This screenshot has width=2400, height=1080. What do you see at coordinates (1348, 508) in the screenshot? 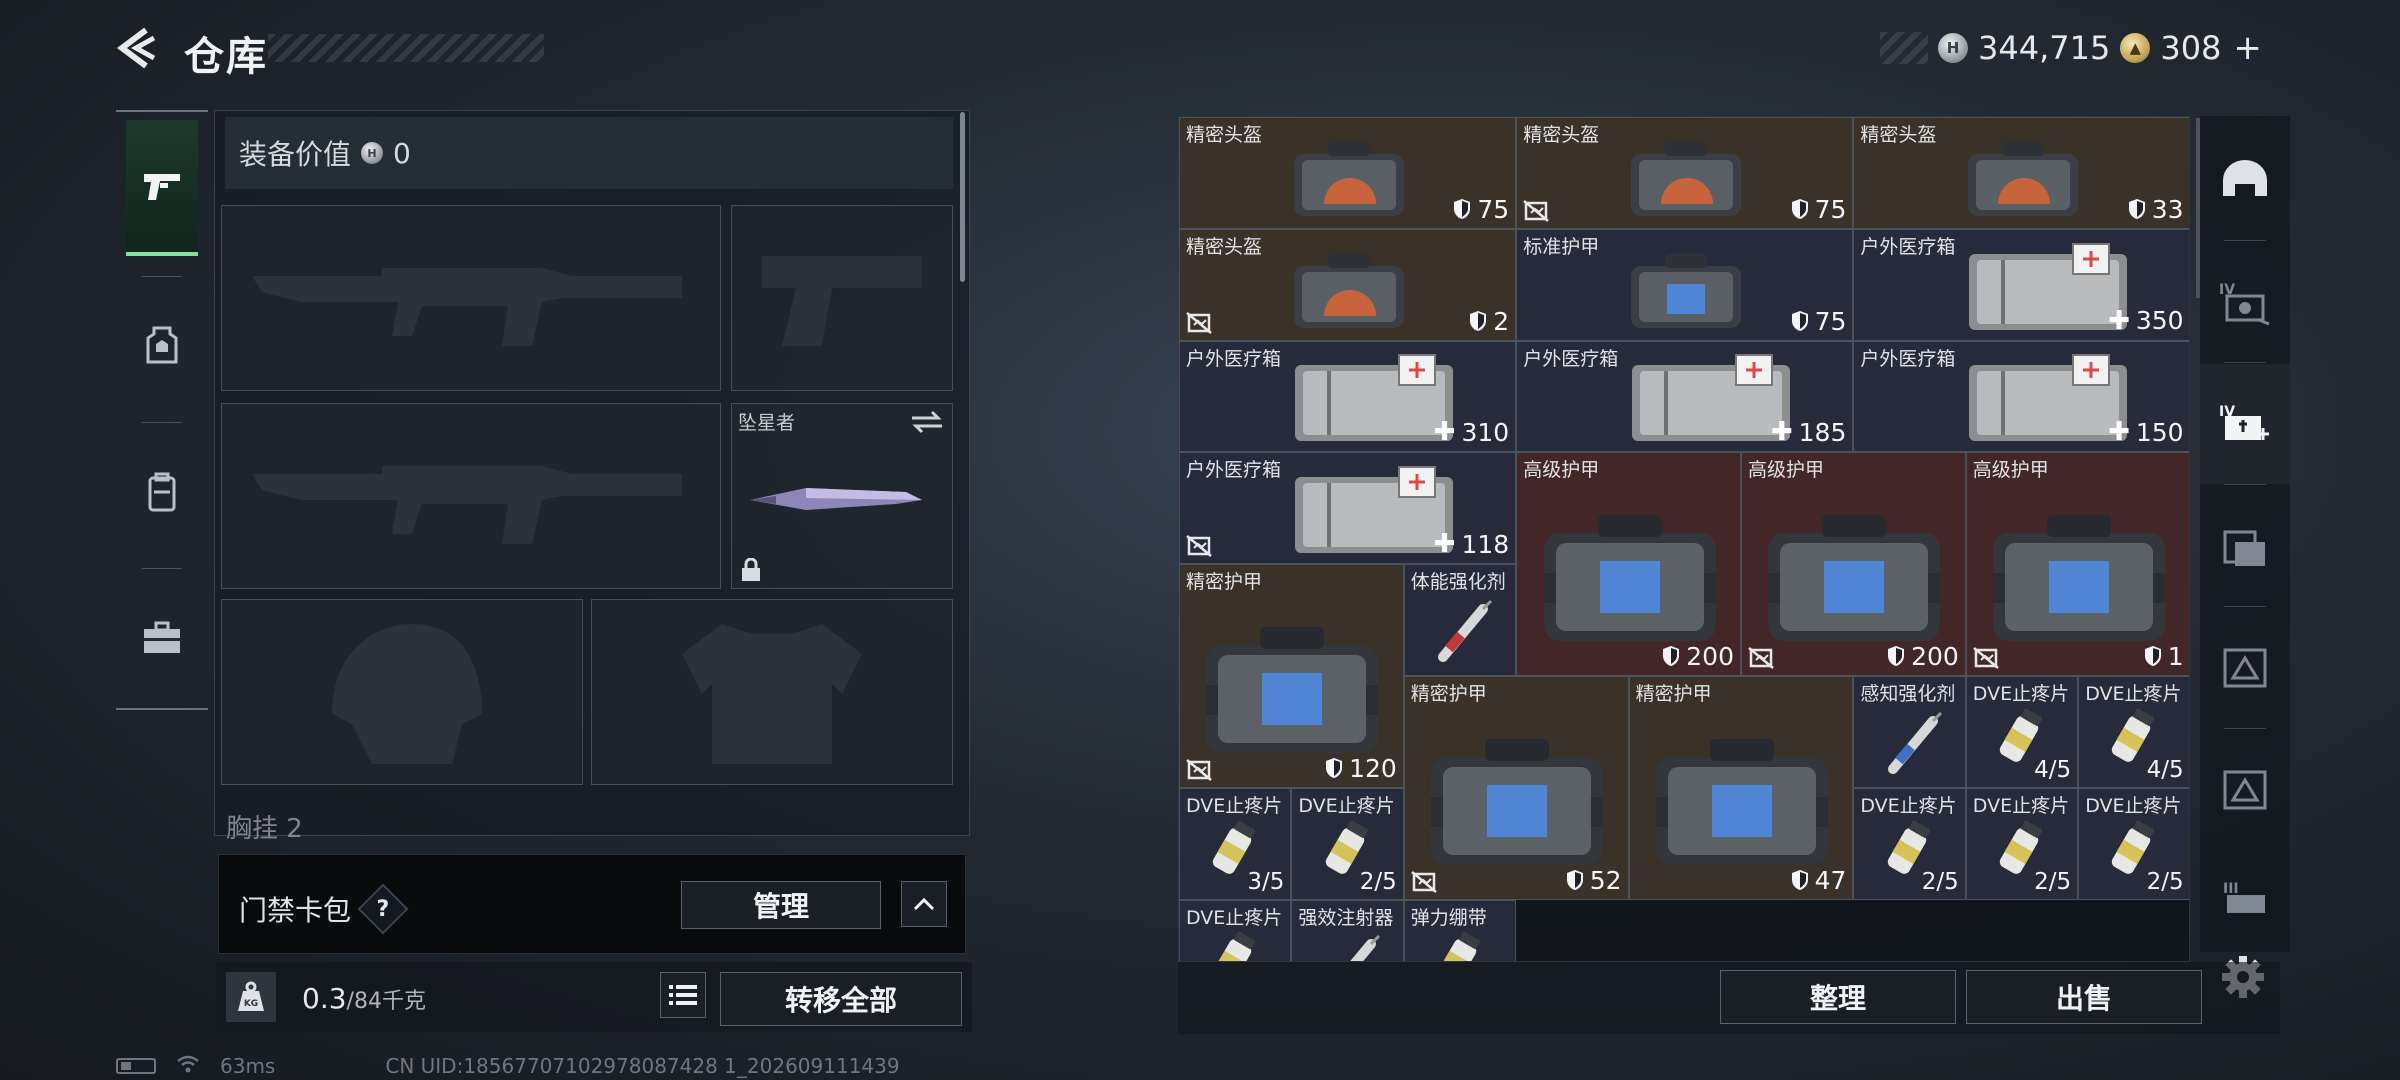
I see `storage-item: 户外医疗箱 ✚ 118` at bounding box center [1348, 508].